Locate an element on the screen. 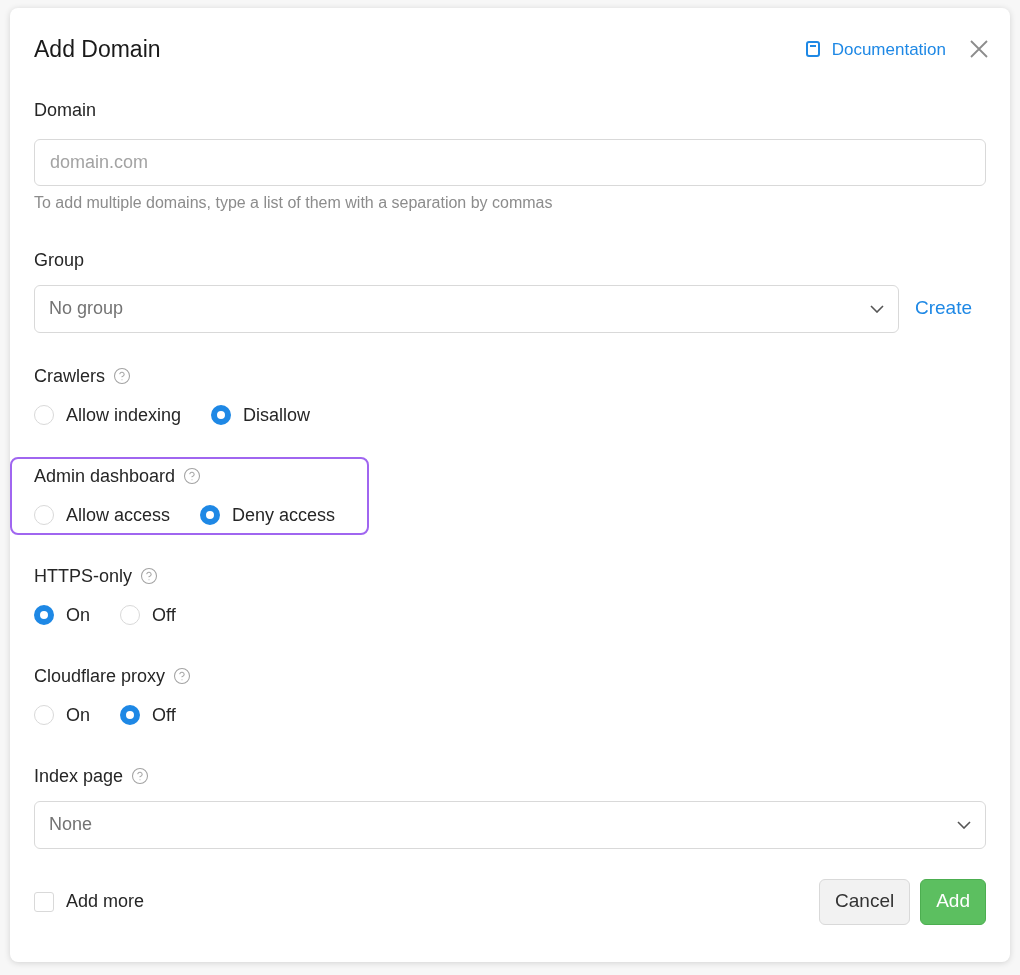 The image size is (1020, 975). radio-label: Allow access is located at coordinates (118, 515).